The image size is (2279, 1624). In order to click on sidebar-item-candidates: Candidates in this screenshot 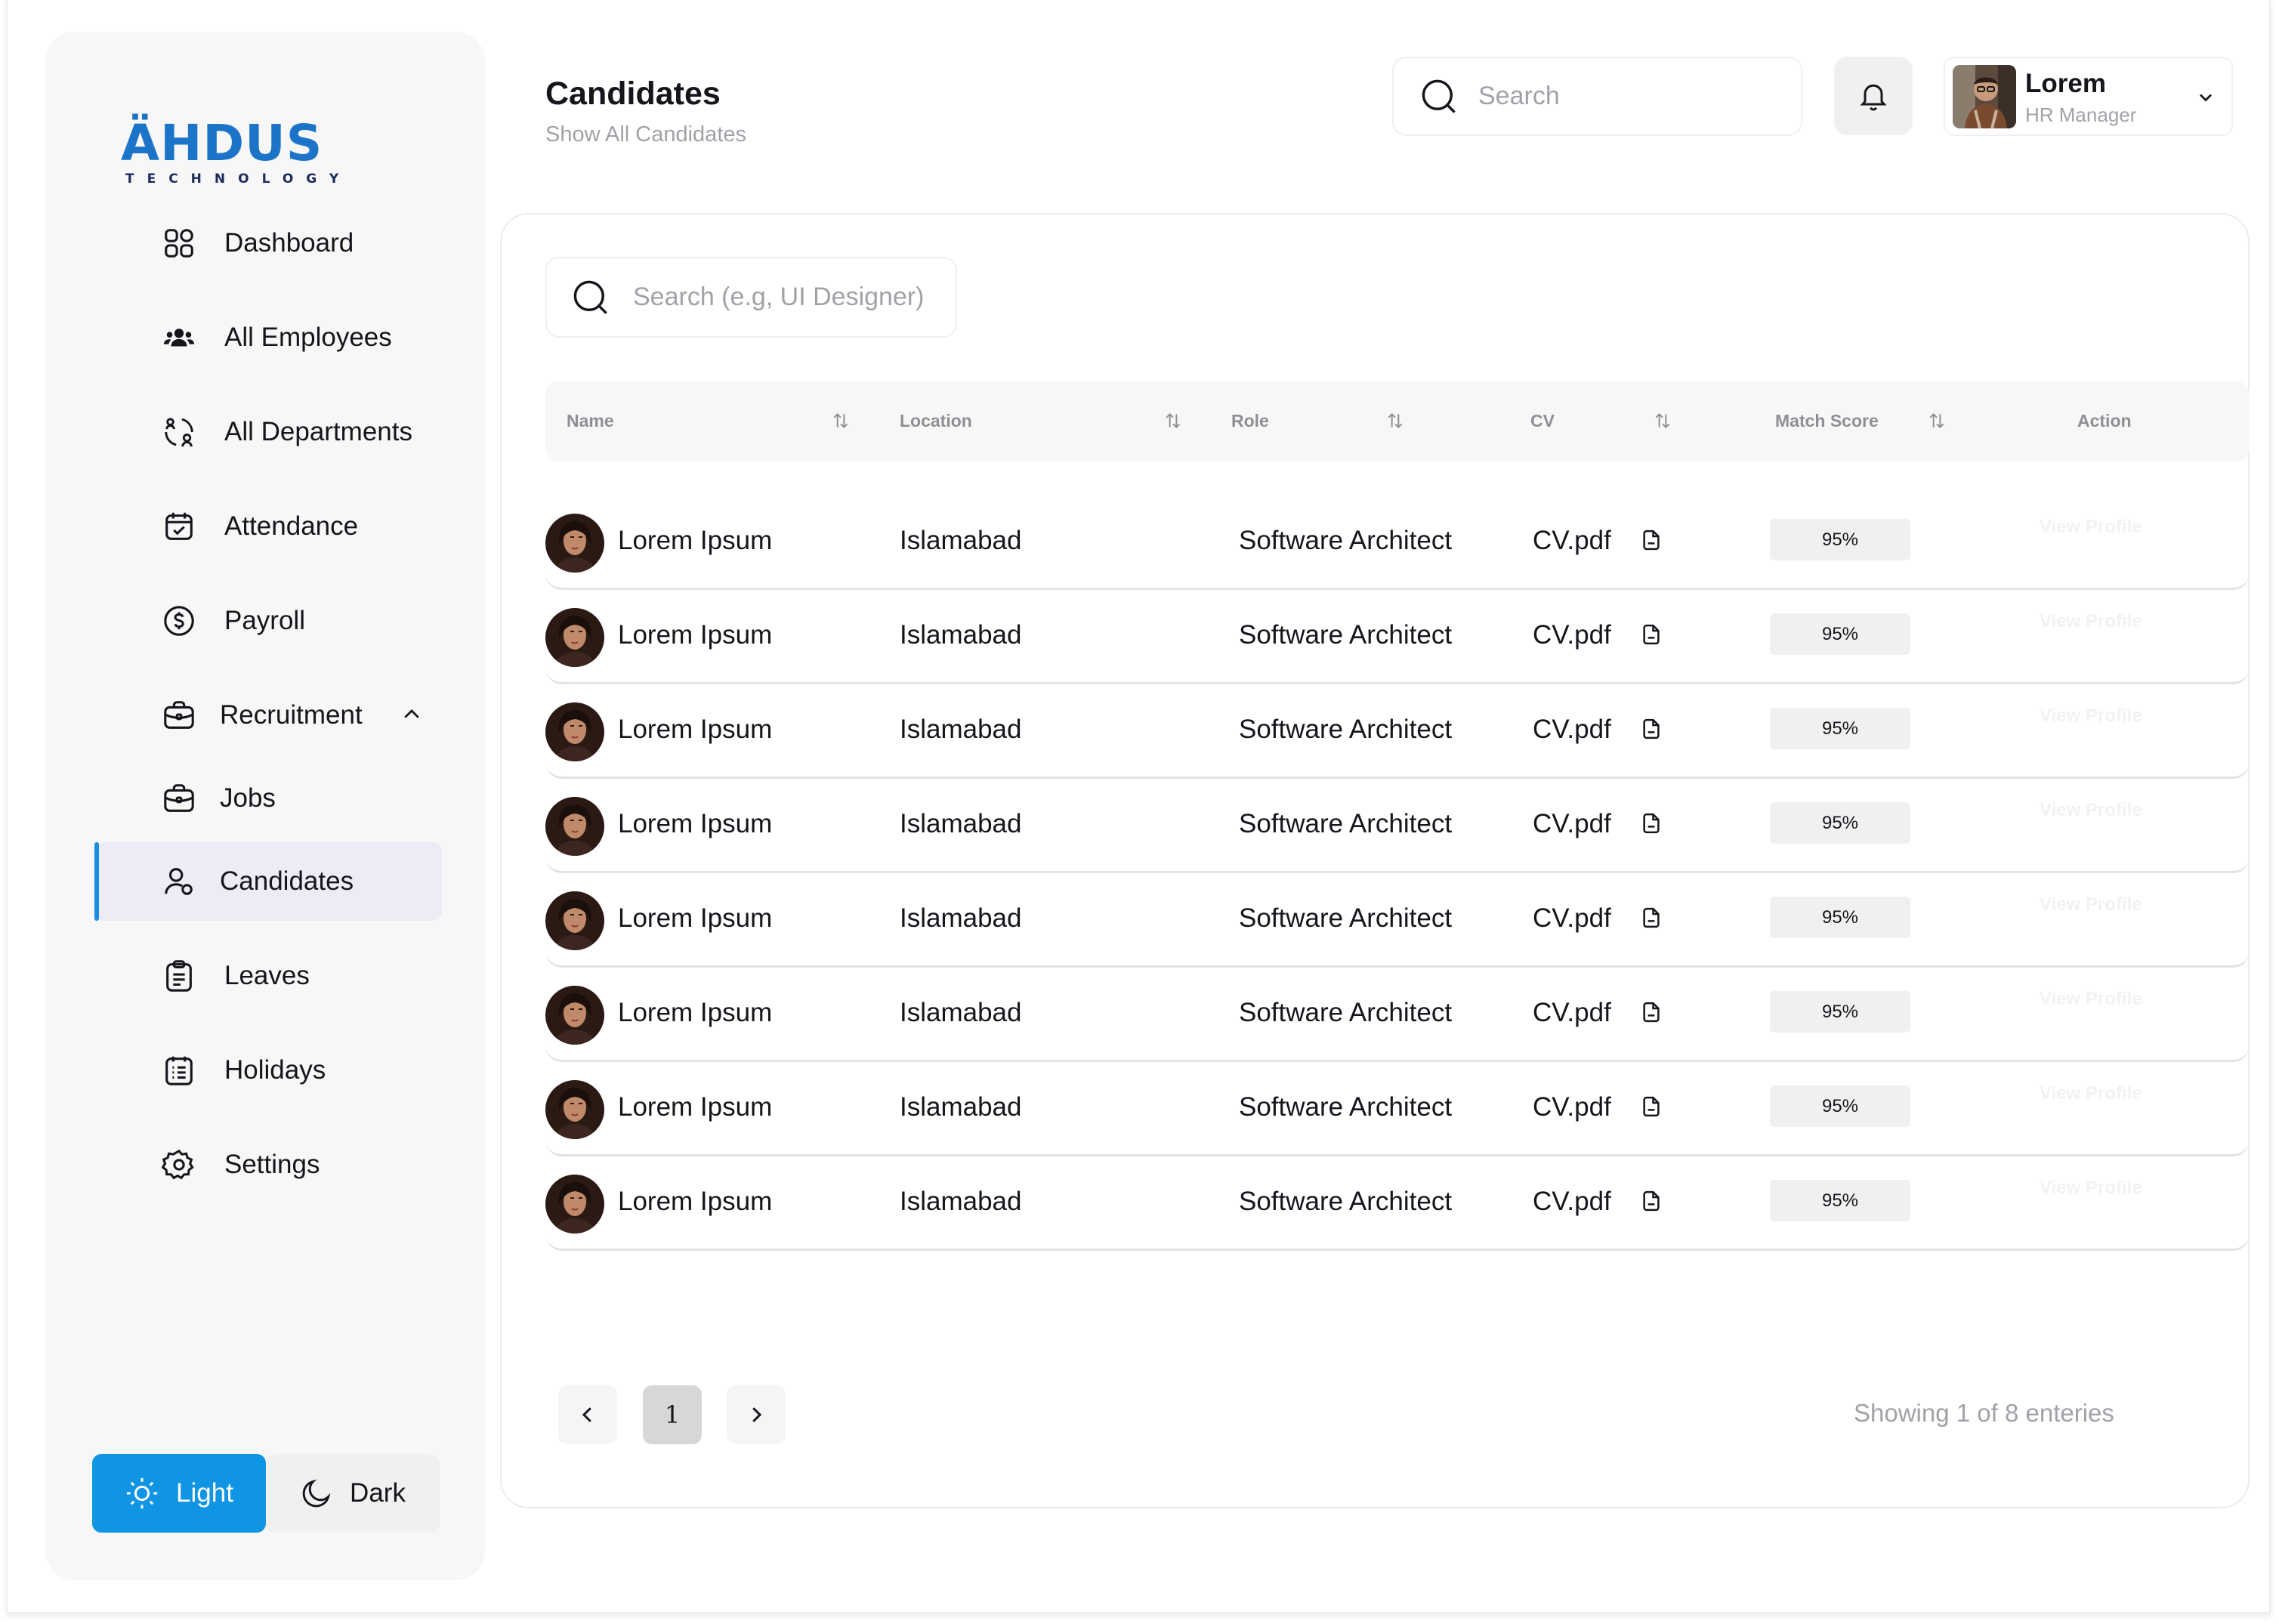, I will do `click(268, 881)`.